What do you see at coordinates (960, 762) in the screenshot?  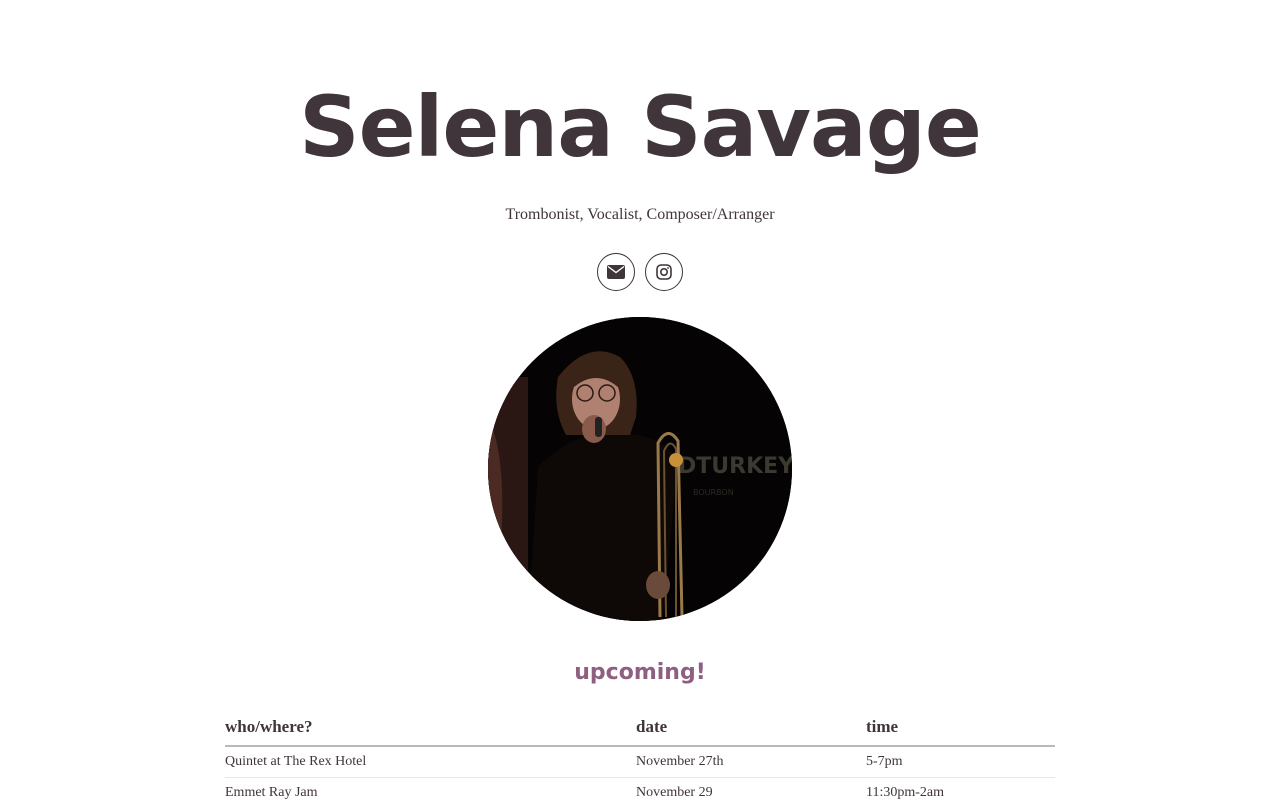 I see `gig-time: 5-7pm` at bounding box center [960, 762].